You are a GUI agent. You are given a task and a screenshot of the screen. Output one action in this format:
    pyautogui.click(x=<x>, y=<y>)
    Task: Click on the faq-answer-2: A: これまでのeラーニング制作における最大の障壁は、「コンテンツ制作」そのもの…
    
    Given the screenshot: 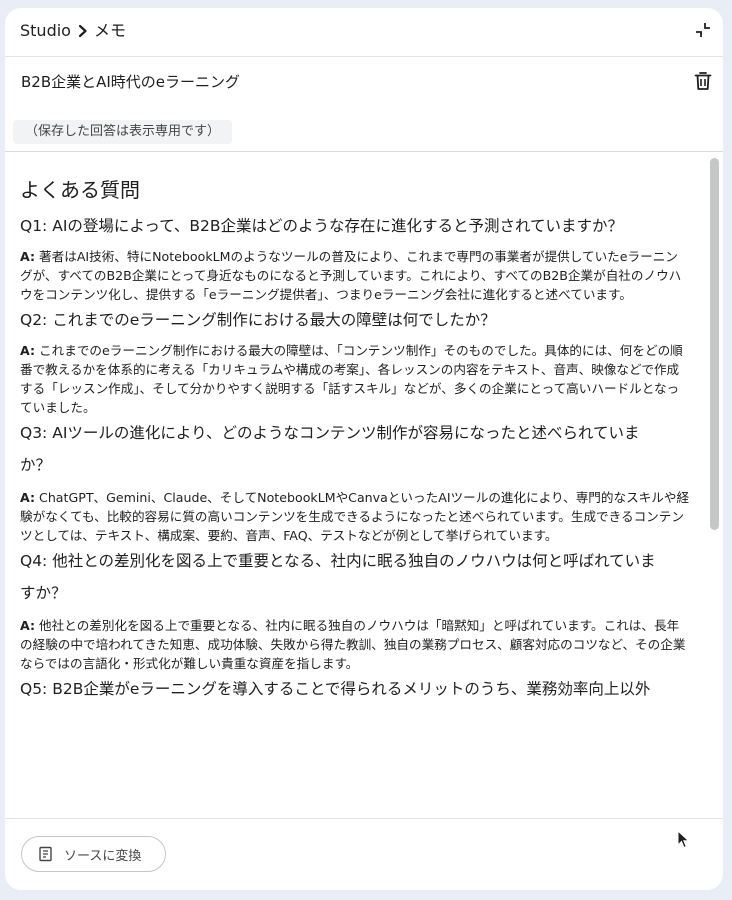 What is the action you would take?
    pyautogui.click(x=355, y=379)
    